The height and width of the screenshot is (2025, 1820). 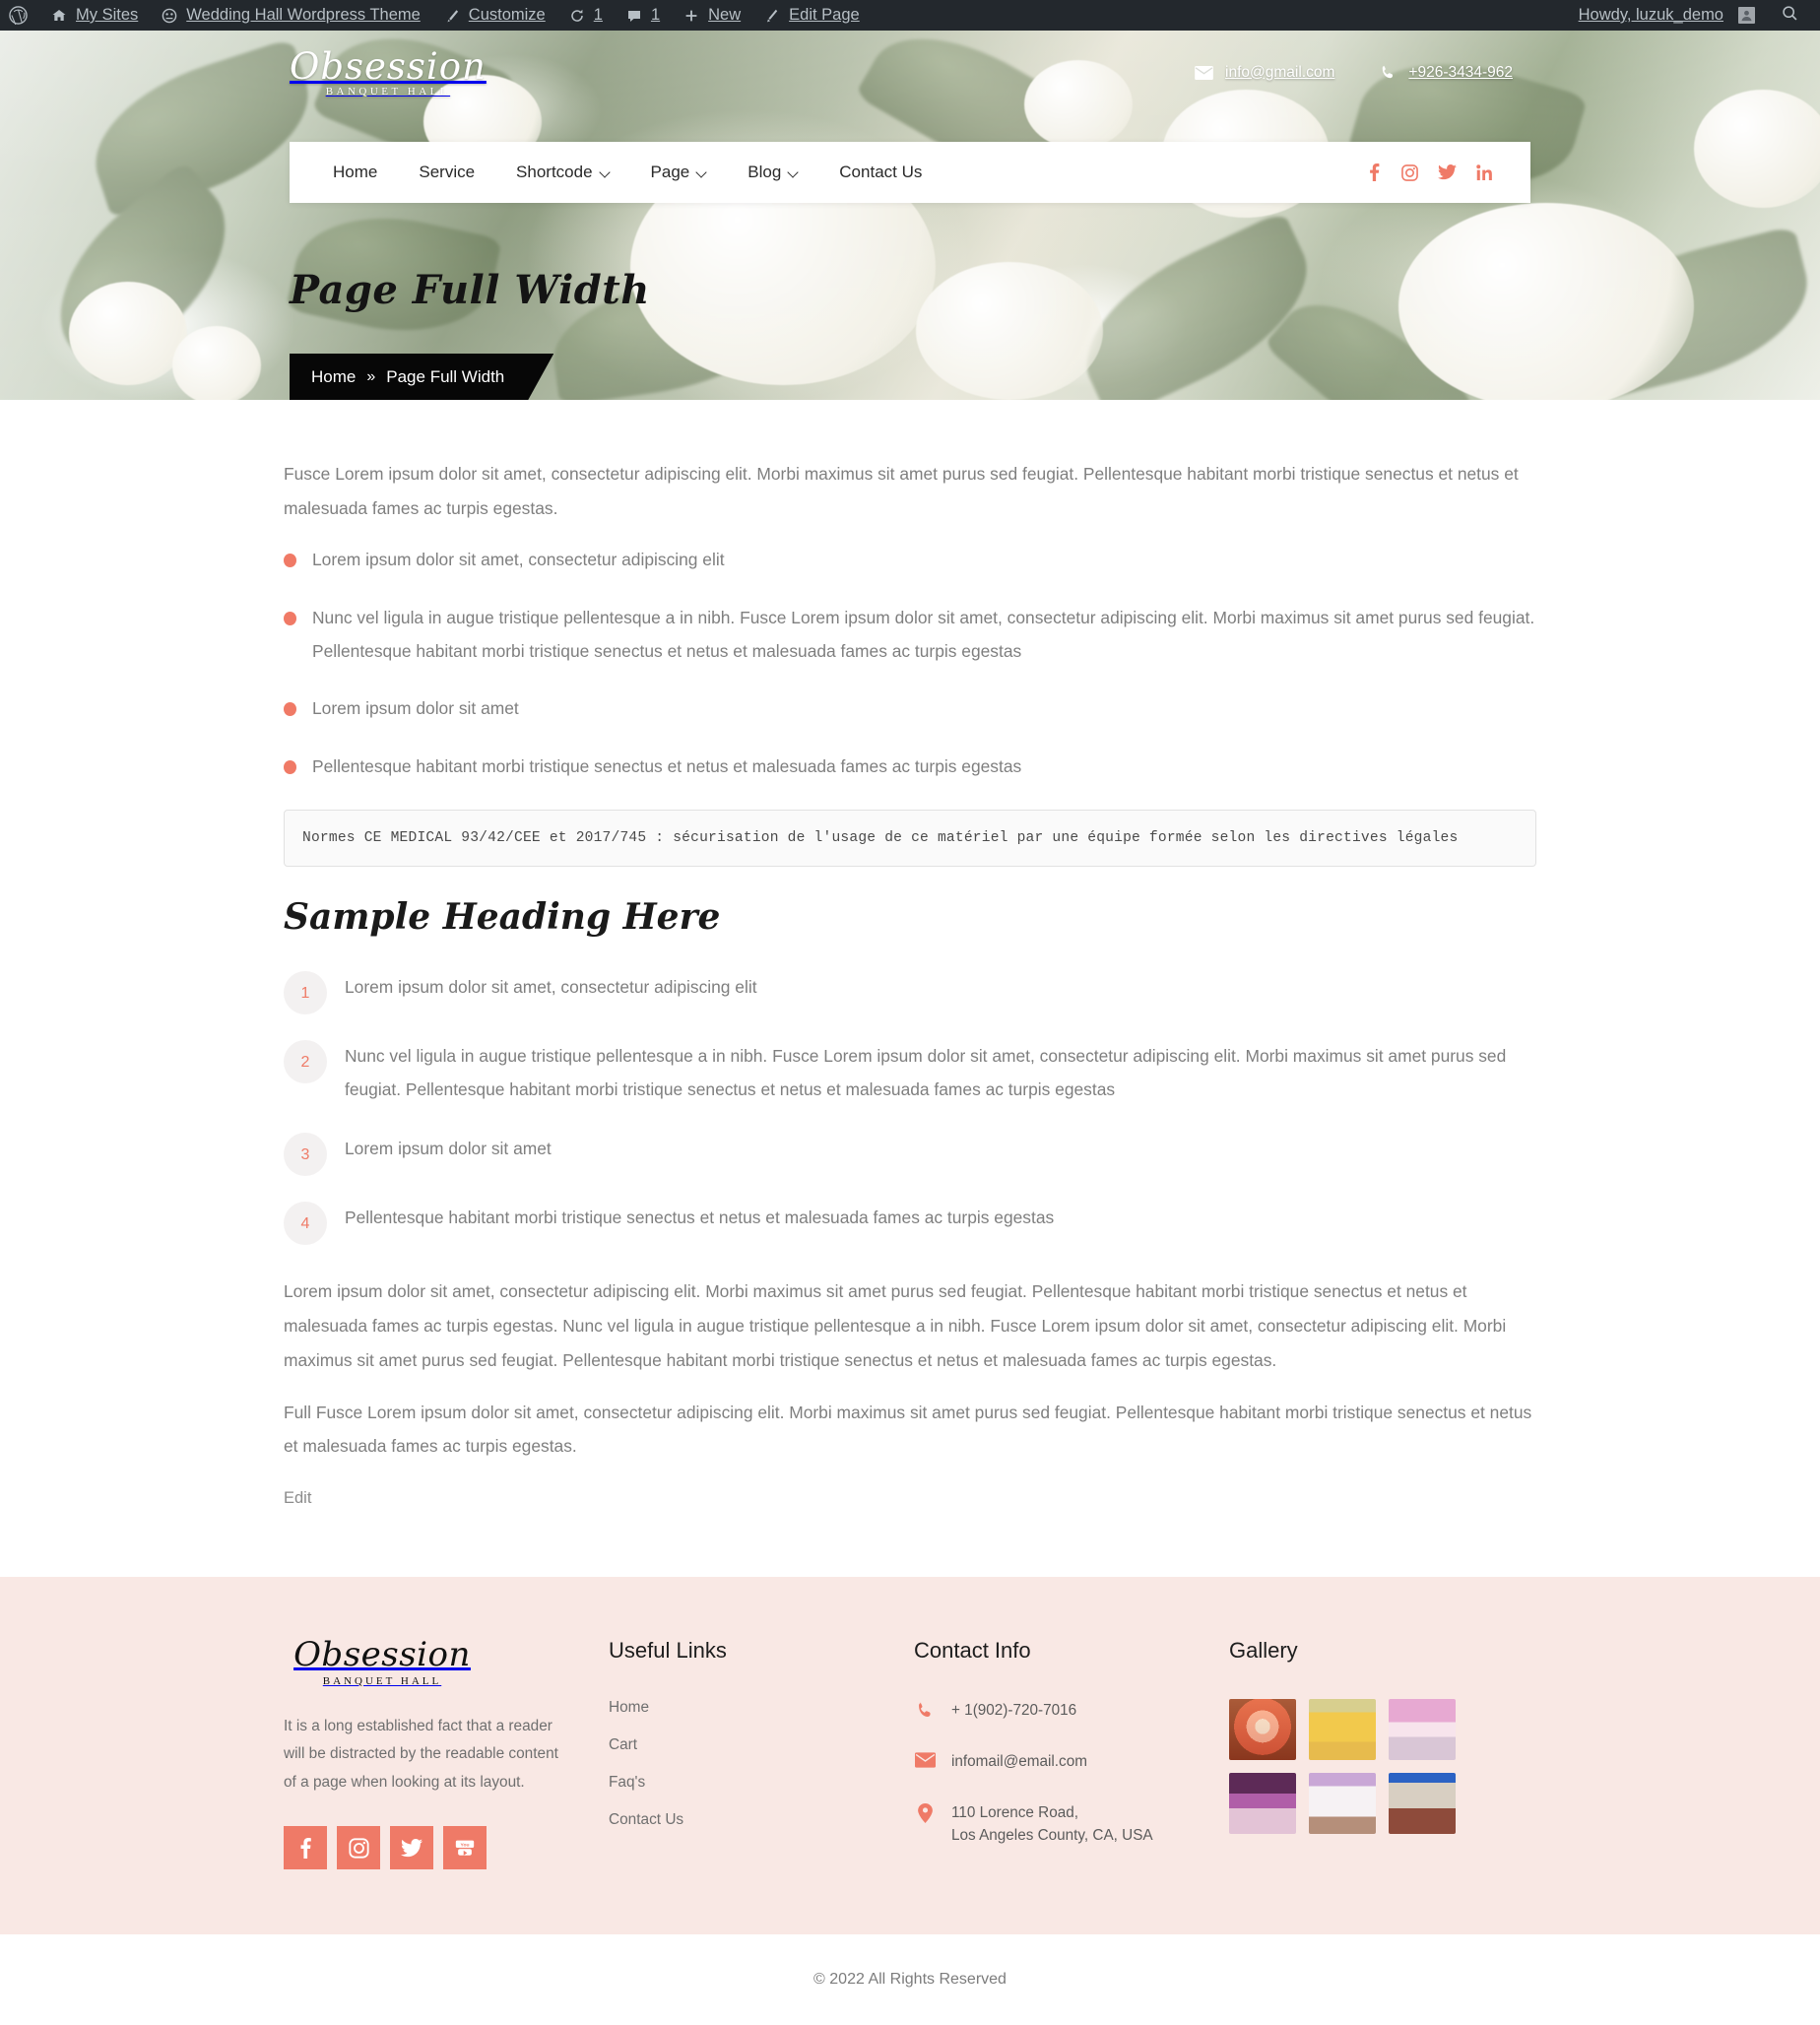 I want to click on nav-link-contact-us: Contact Us, so click(x=880, y=172).